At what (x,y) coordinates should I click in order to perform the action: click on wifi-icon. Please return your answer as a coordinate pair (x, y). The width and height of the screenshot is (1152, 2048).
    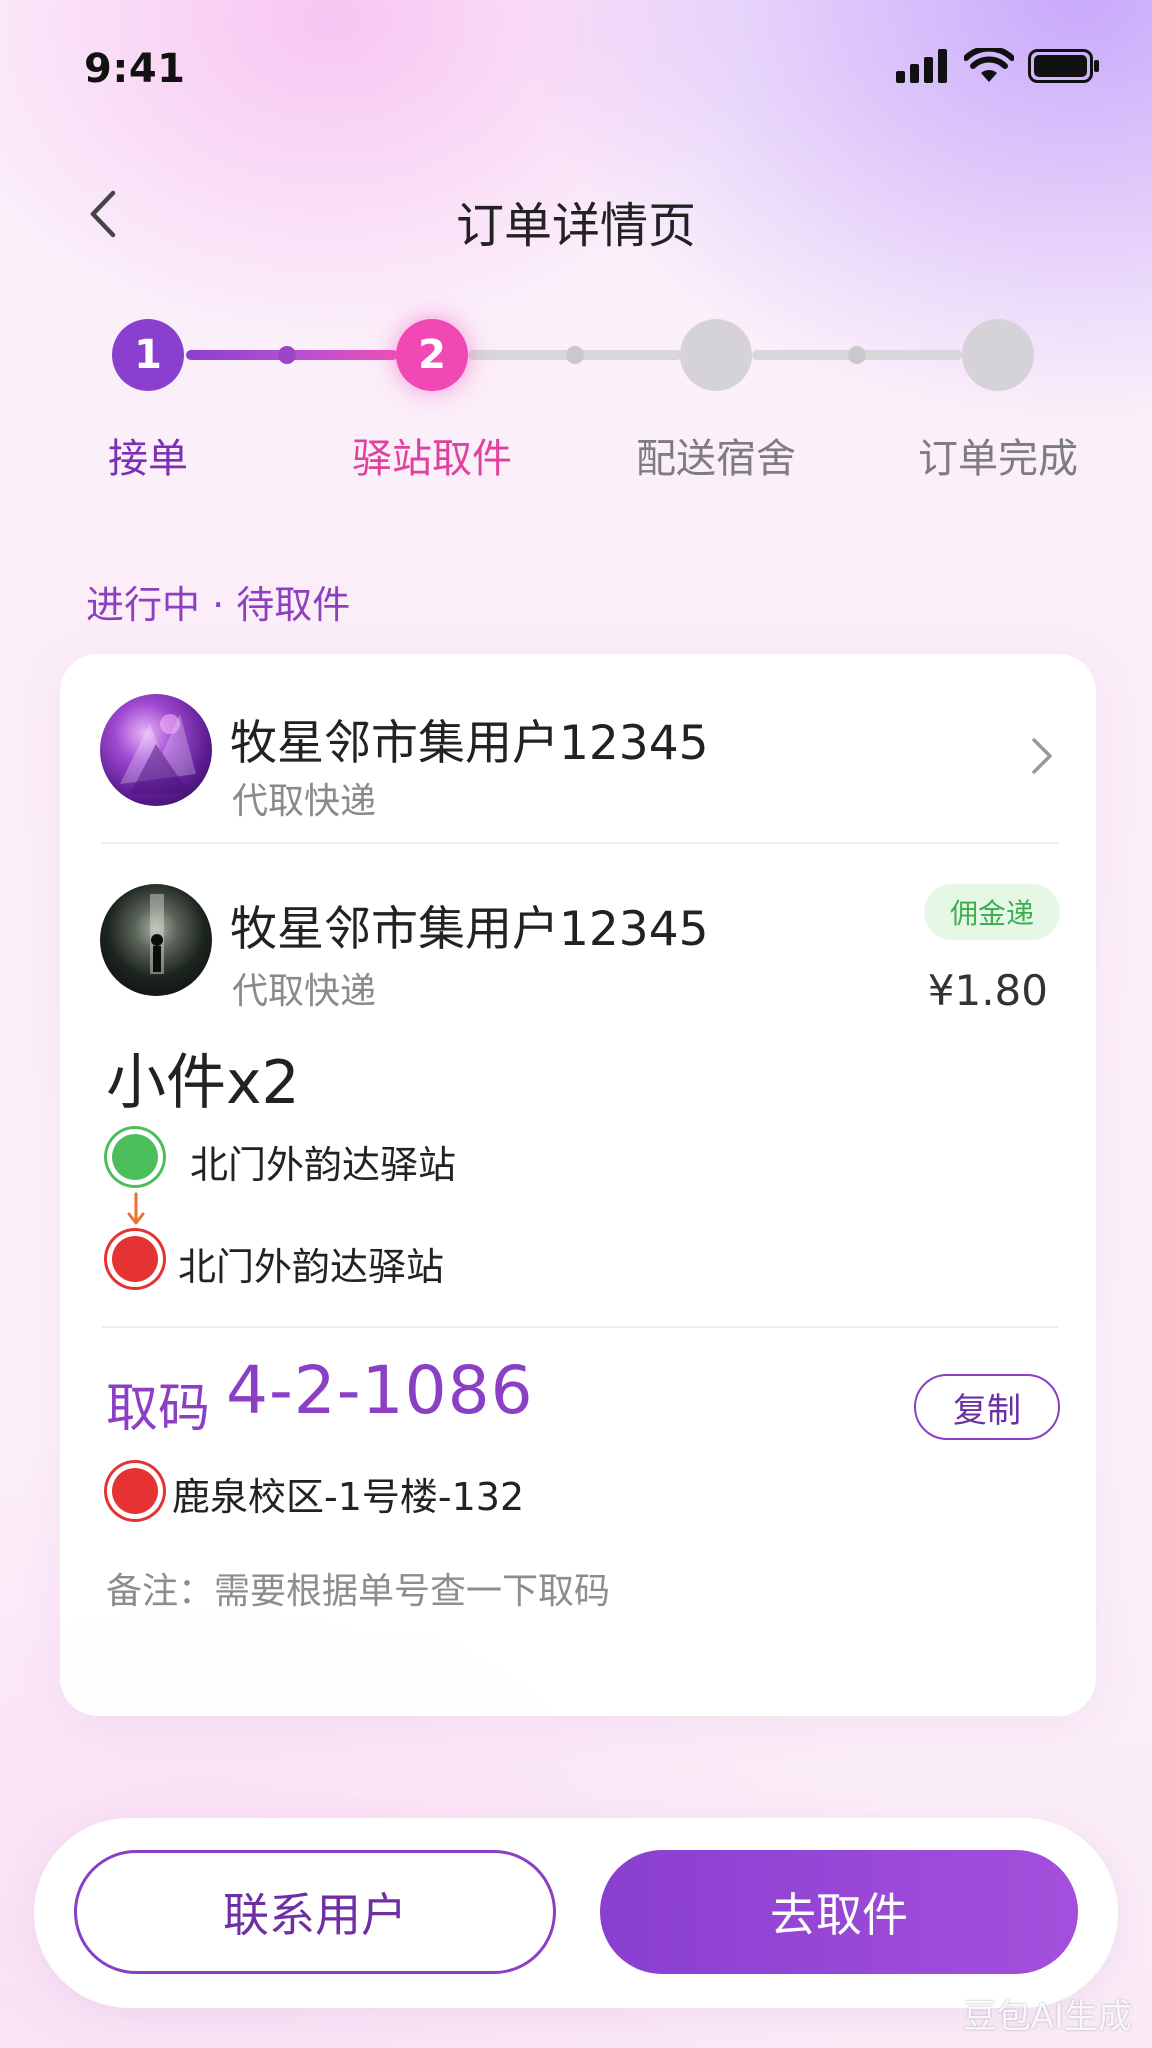
    Looking at the image, I should click on (989, 65).